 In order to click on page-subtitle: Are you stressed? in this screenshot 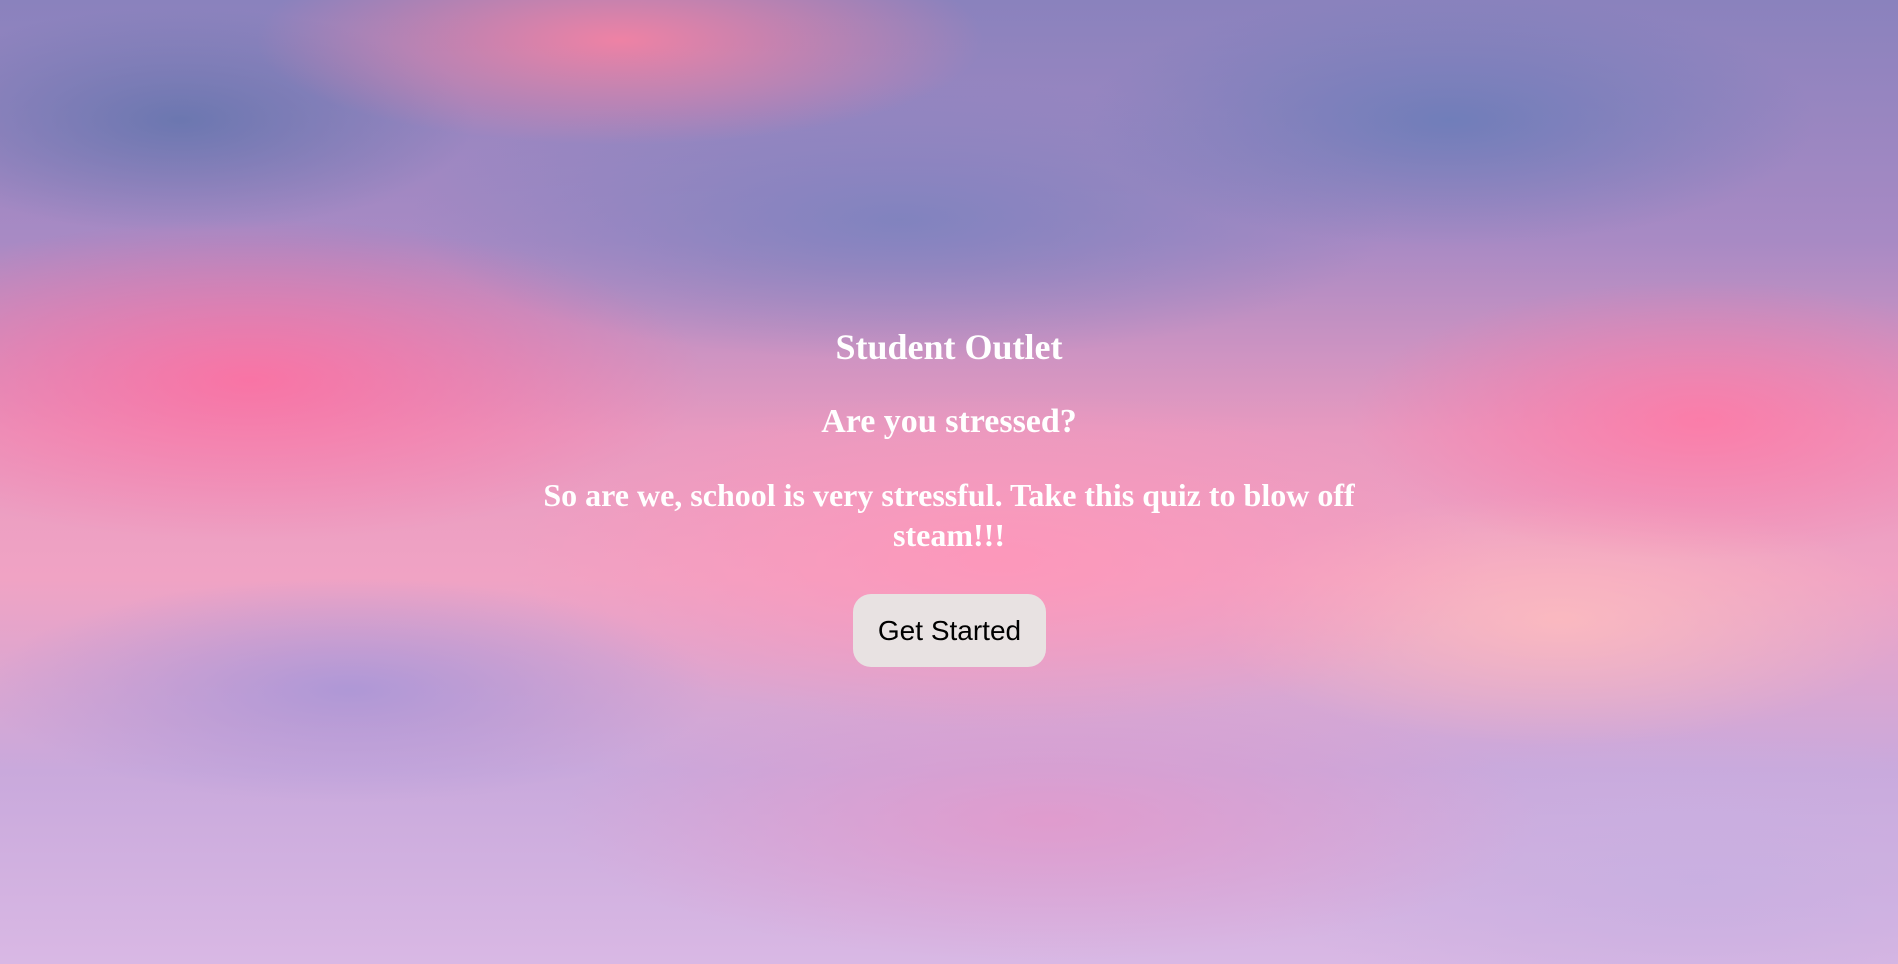, I will do `click(949, 421)`.